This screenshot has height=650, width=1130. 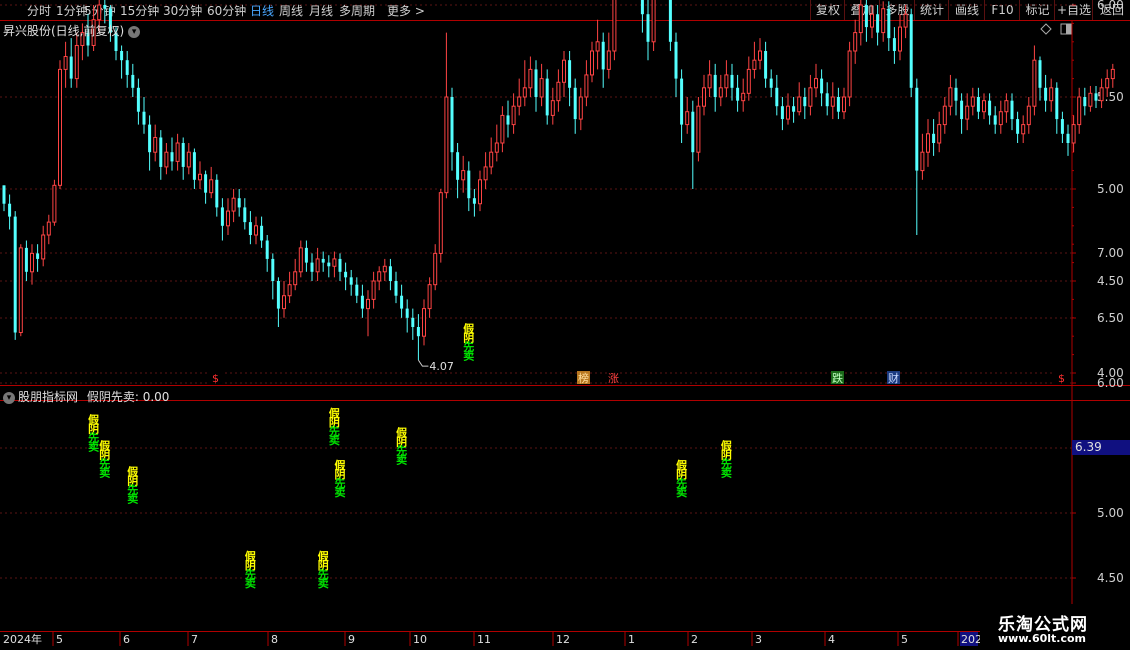 I want to click on panel-toggle-icon, so click(x=1066, y=29).